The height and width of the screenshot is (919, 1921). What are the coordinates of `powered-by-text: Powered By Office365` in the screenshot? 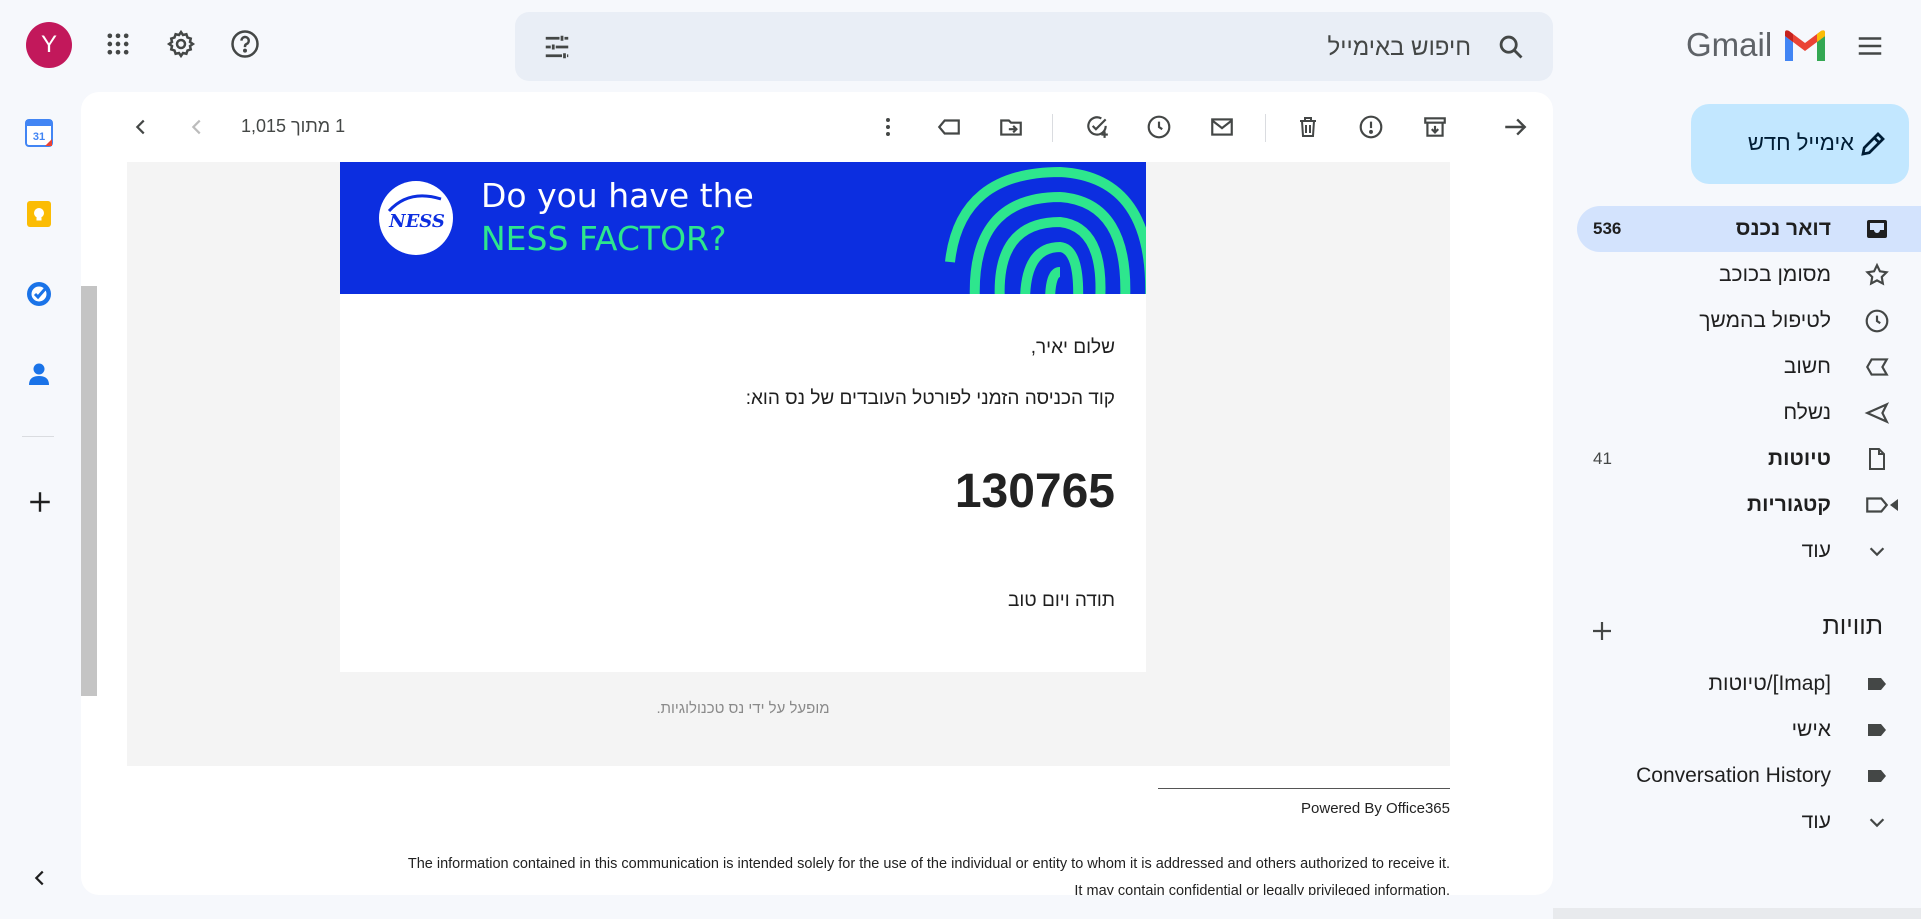 It's located at (1375, 808).